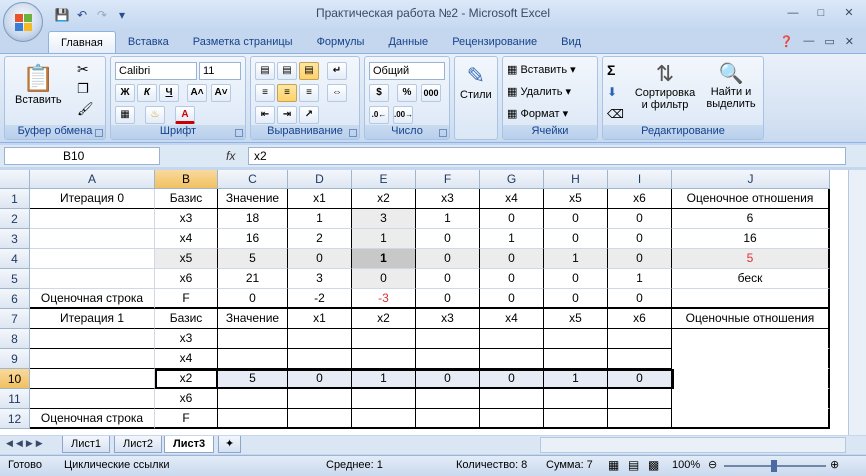  What do you see at coordinates (15, 319) in the screenshot?
I see `row-header-7: 7` at bounding box center [15, 319].